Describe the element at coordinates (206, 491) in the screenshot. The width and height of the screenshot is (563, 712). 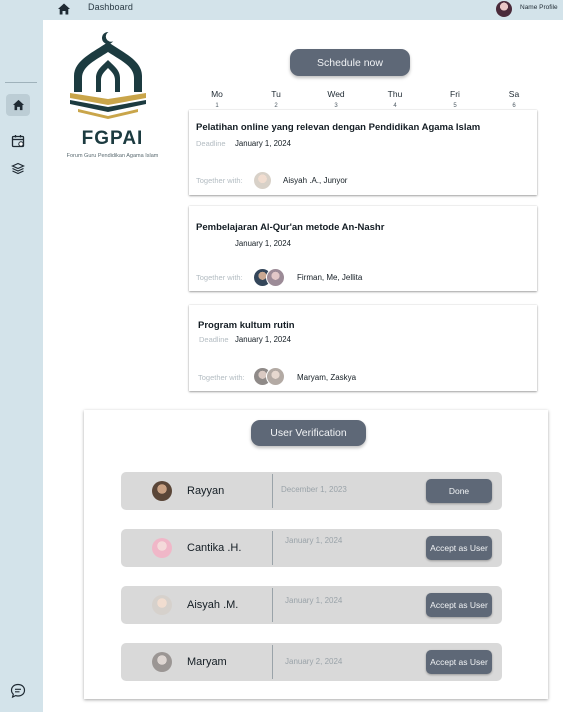
I see `user-name: Rayyan` at that location.